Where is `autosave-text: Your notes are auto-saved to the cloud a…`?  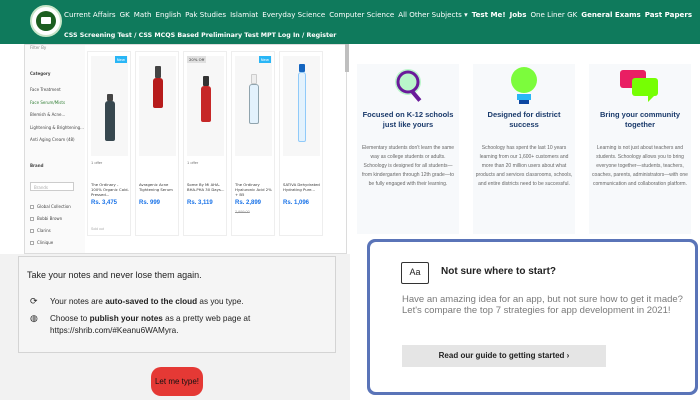 autosave-text: Your notes are auto-saved to the cloud a… is located at coordinates (147, 301).